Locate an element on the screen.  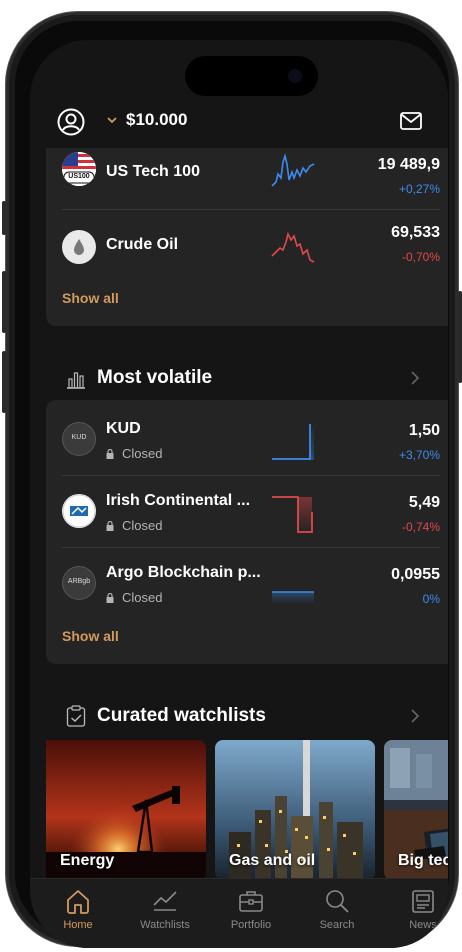
crude-oil-logo is located at coordinates (79, 247).